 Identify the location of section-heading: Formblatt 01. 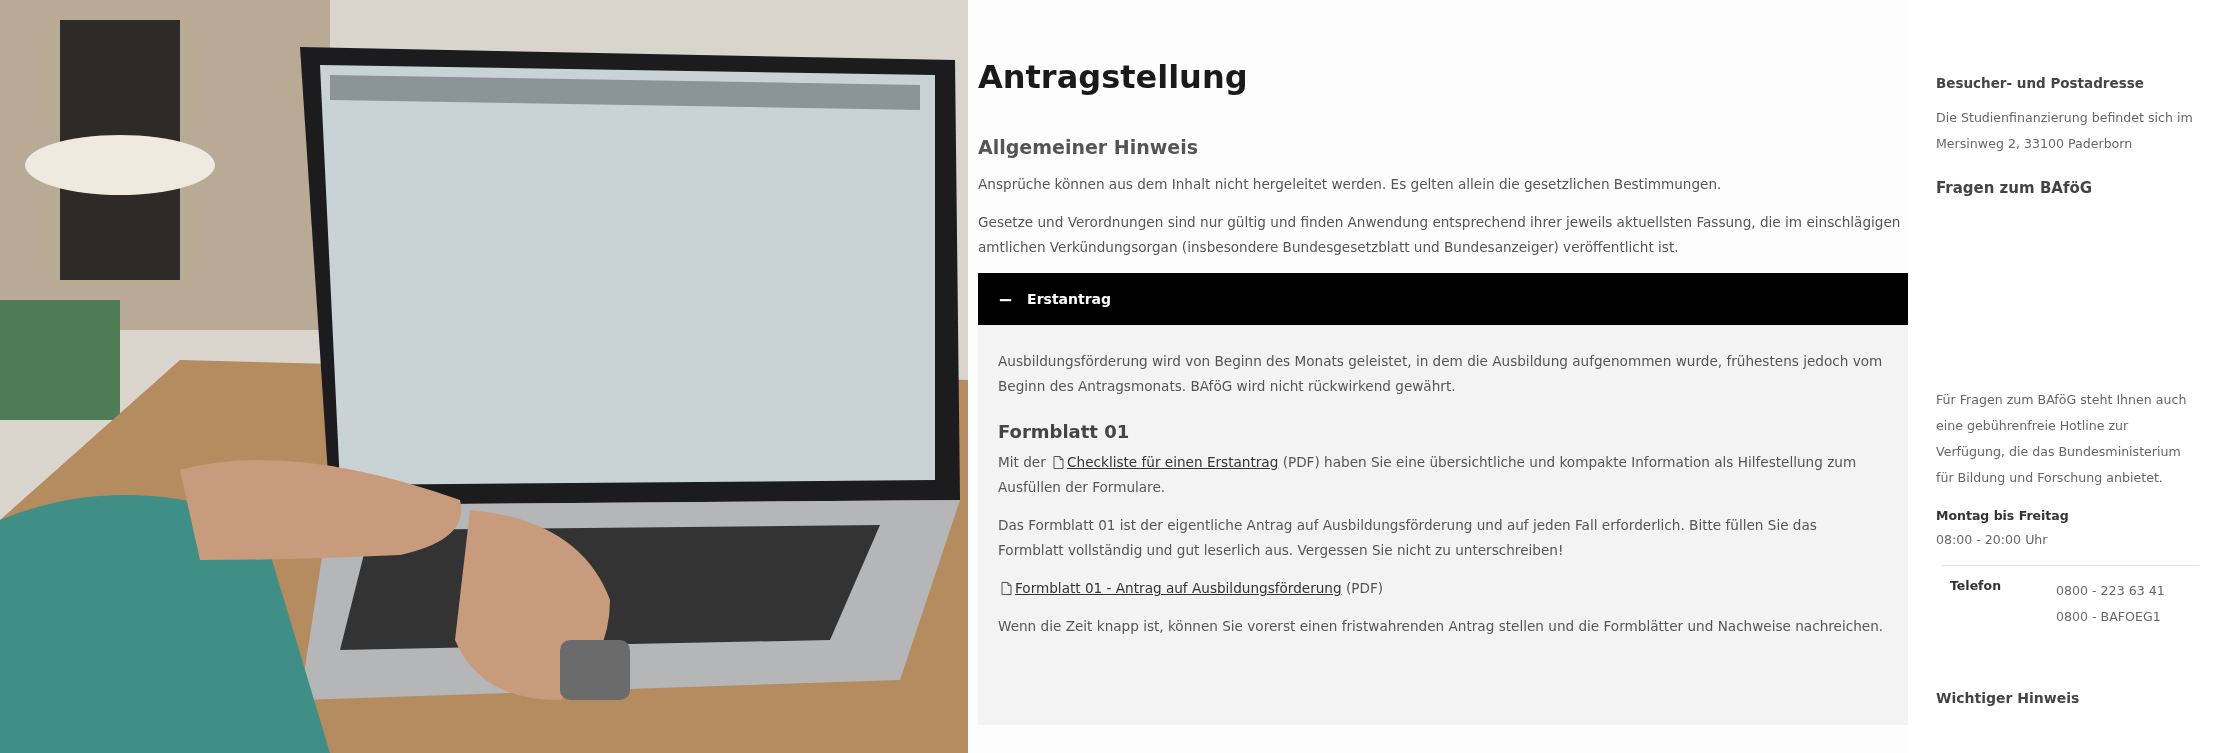
(1064, 431).